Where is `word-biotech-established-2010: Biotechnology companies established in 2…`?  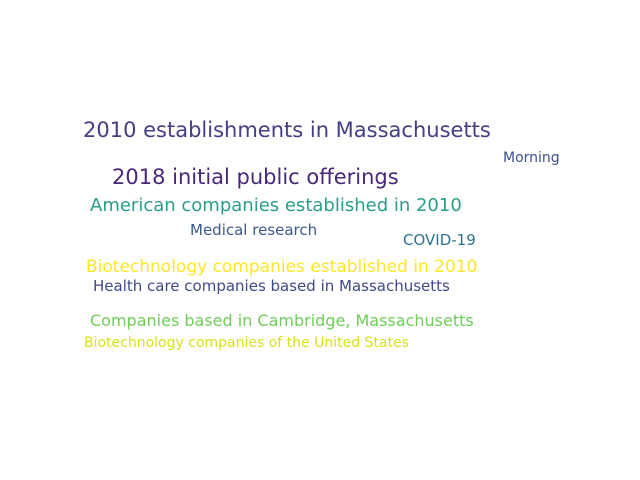 word-biotech-established-2010: Biotechnology companies established in 2… is located at coordinates (282, 267).